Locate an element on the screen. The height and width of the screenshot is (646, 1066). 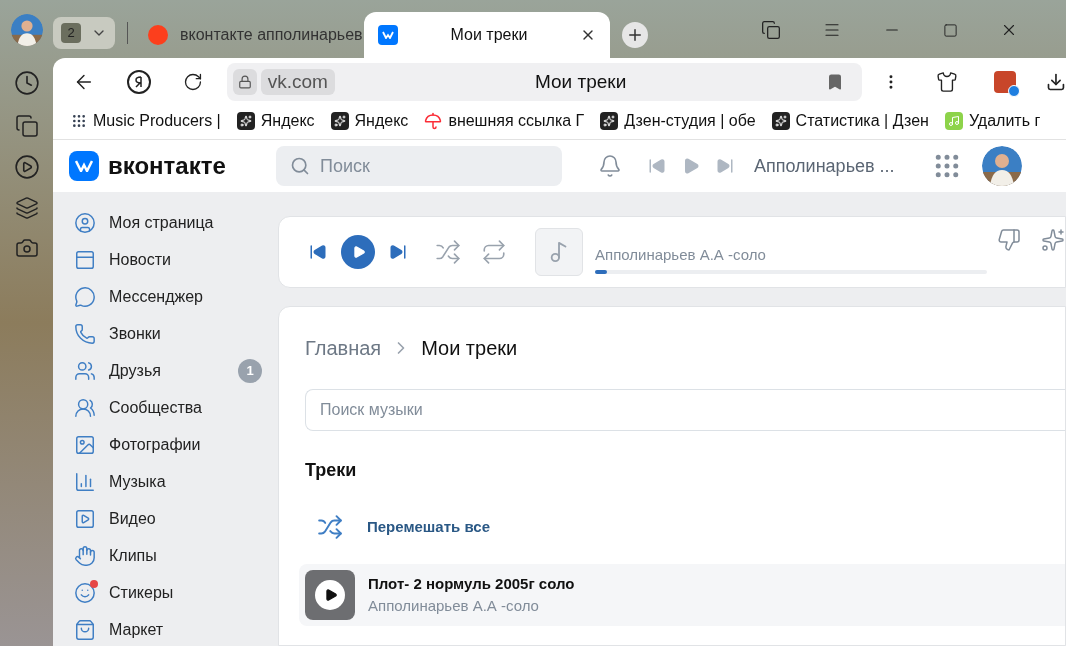
lock-icon is located at coordinates (244, 82).